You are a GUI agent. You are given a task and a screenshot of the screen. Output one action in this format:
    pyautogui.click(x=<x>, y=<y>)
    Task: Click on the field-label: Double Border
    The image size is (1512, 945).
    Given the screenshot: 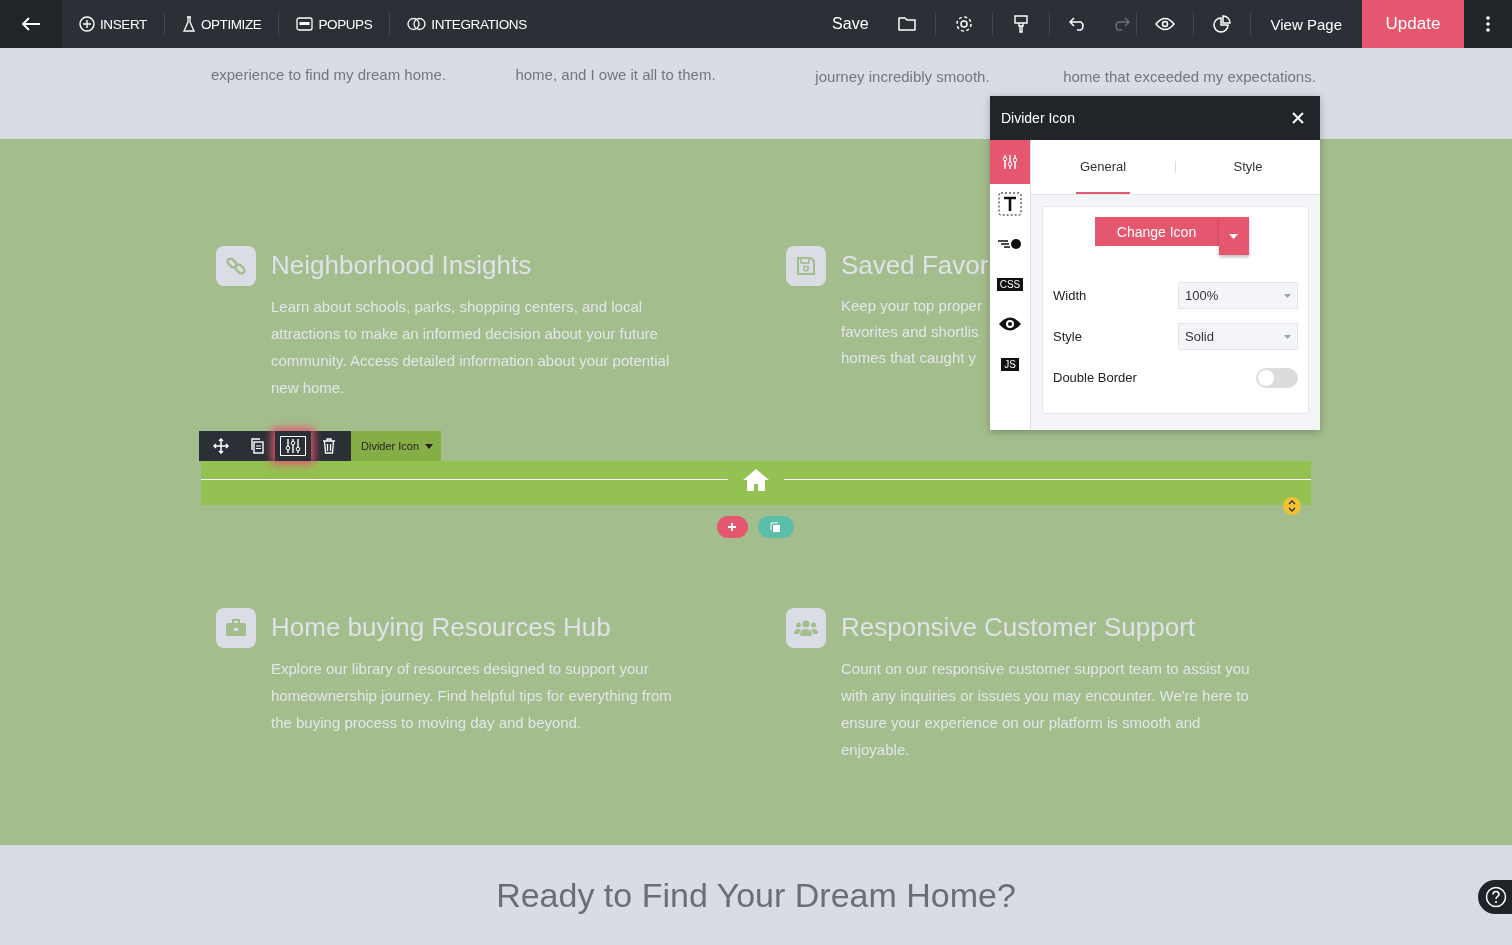 What is the action you would take?
    pyautogui.click(x=1095, y=377)
    